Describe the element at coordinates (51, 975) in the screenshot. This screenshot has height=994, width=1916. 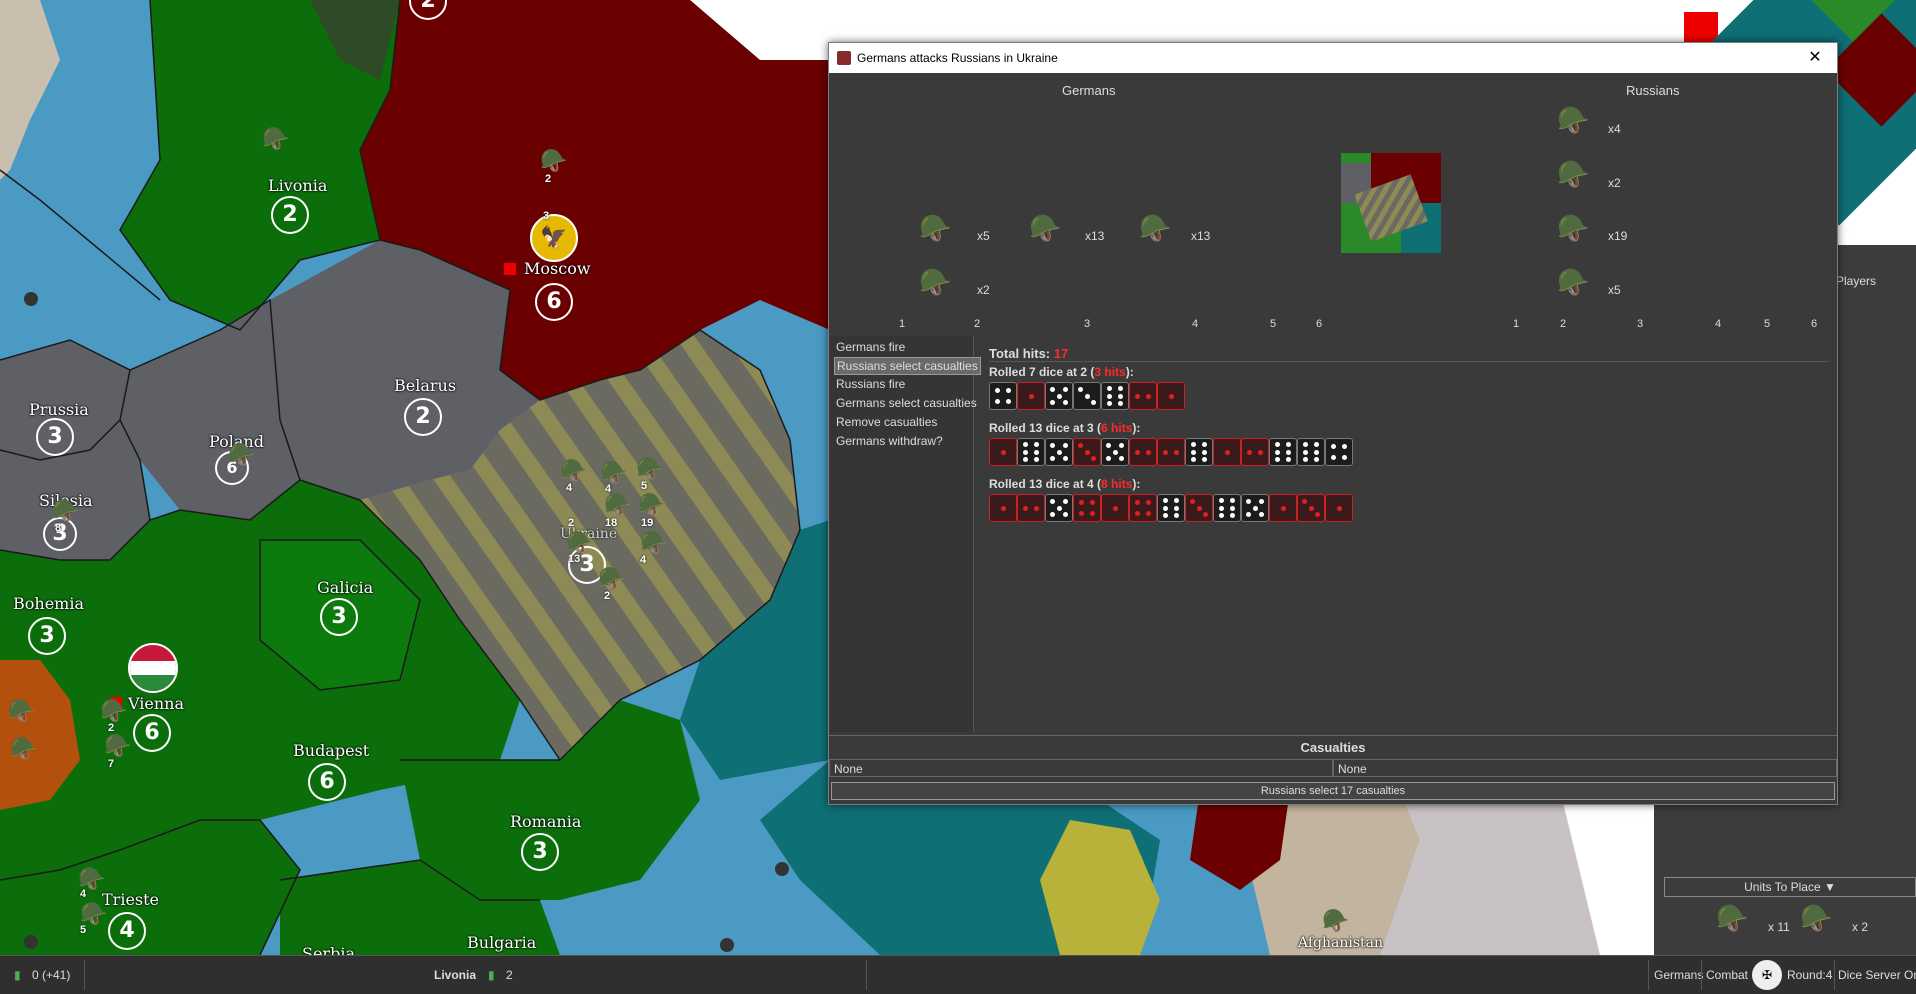
I see `pus-value: 0 (+41)` at that location.